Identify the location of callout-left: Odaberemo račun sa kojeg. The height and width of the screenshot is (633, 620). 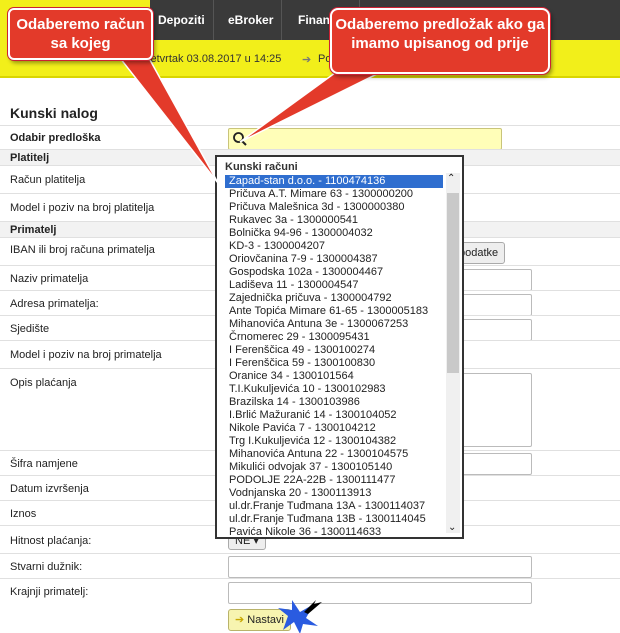
(80, 34).